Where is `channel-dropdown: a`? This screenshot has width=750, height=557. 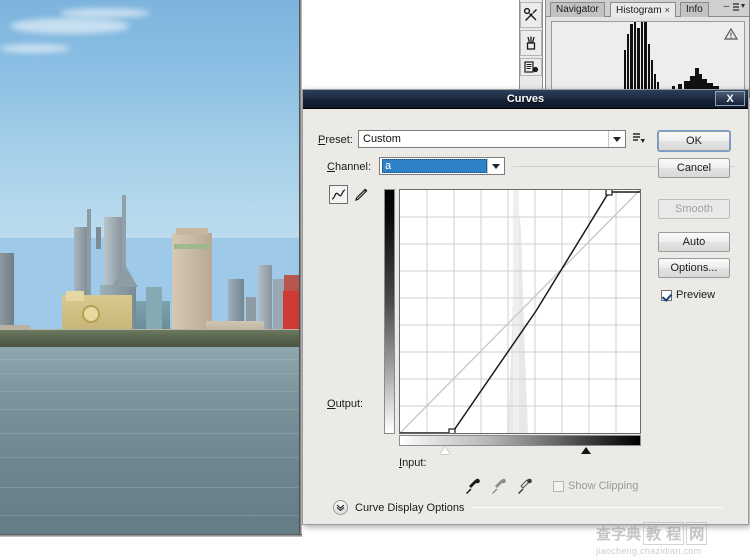 channel-dropdown: a is located at coordinates (442, 166).